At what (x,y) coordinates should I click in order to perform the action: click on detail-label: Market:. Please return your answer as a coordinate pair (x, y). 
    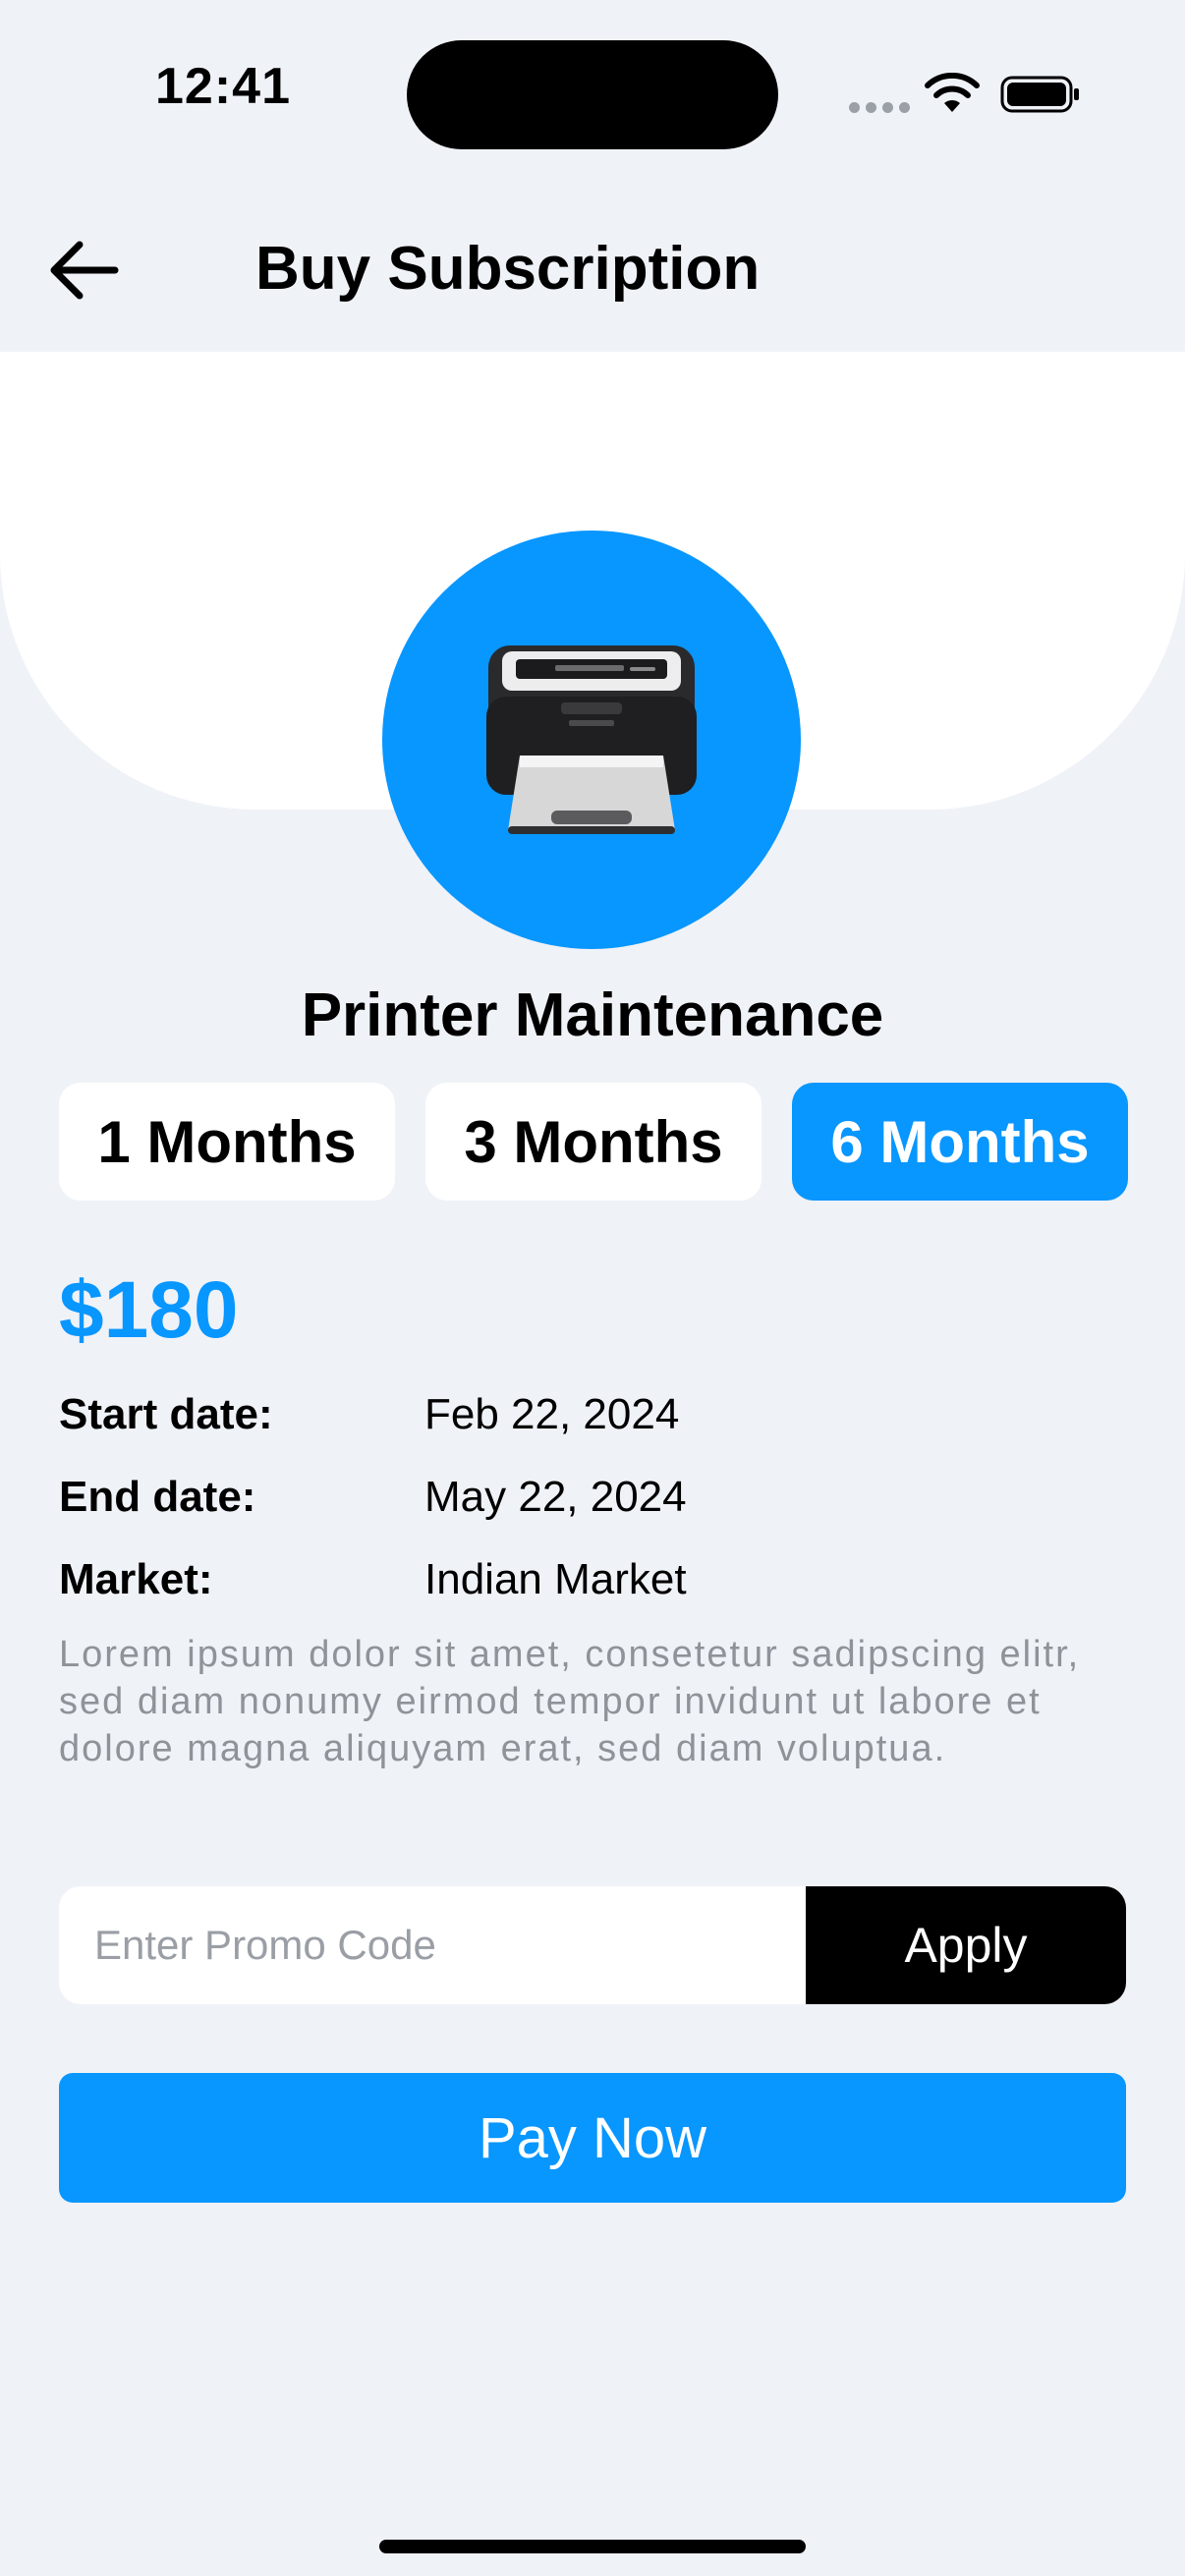
    Looking at the image, I should click on (136, 1579).